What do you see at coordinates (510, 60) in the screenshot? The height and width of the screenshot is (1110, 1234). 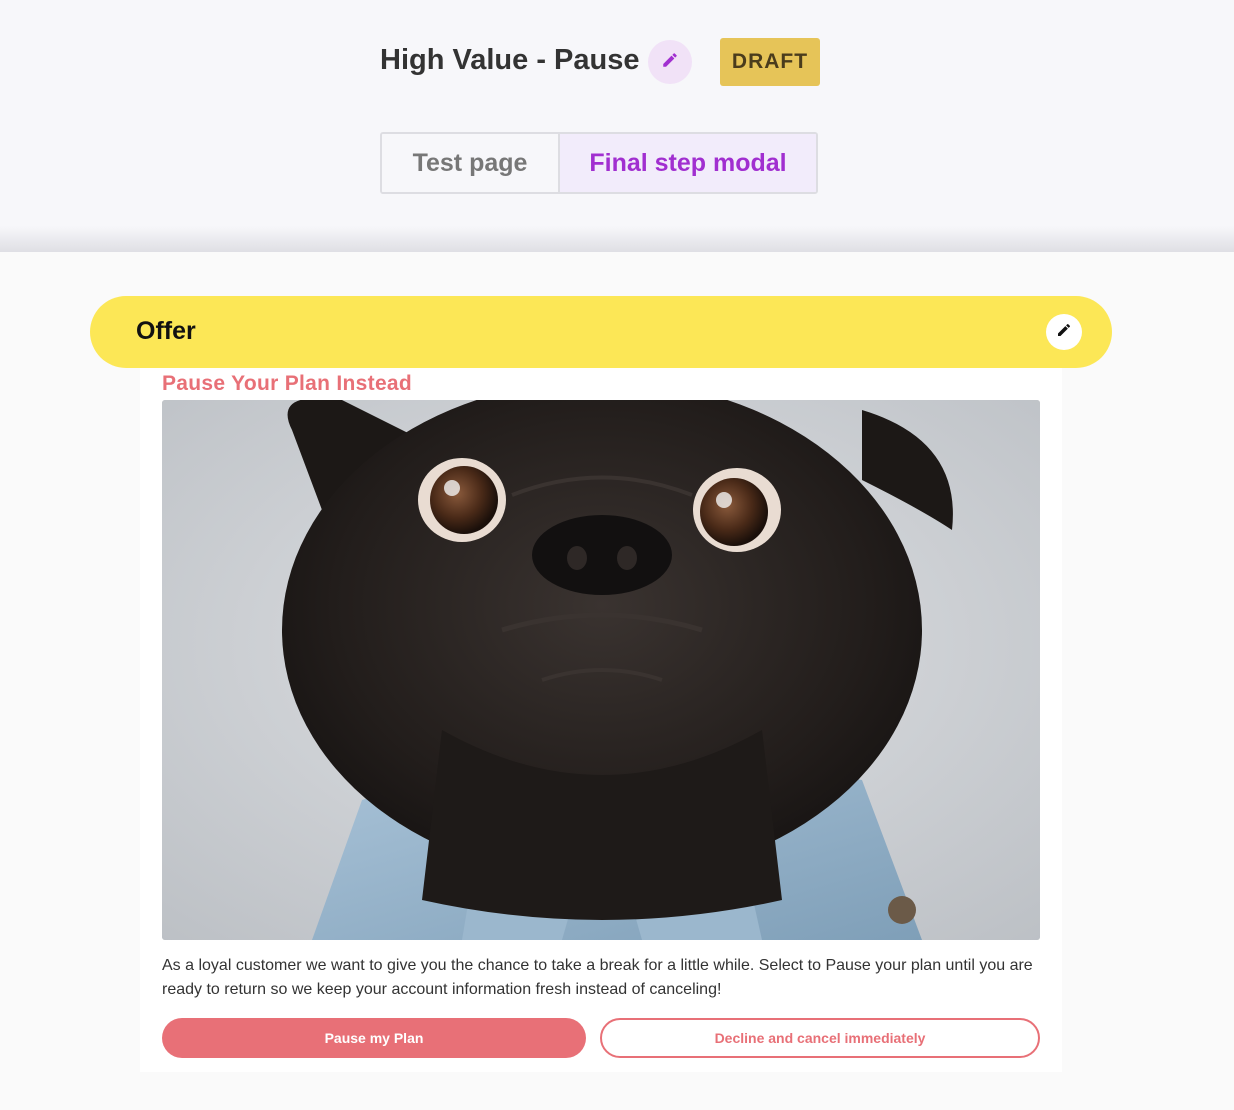 I see `page-title: High Value - Pause` at bounding box center [510, 60].